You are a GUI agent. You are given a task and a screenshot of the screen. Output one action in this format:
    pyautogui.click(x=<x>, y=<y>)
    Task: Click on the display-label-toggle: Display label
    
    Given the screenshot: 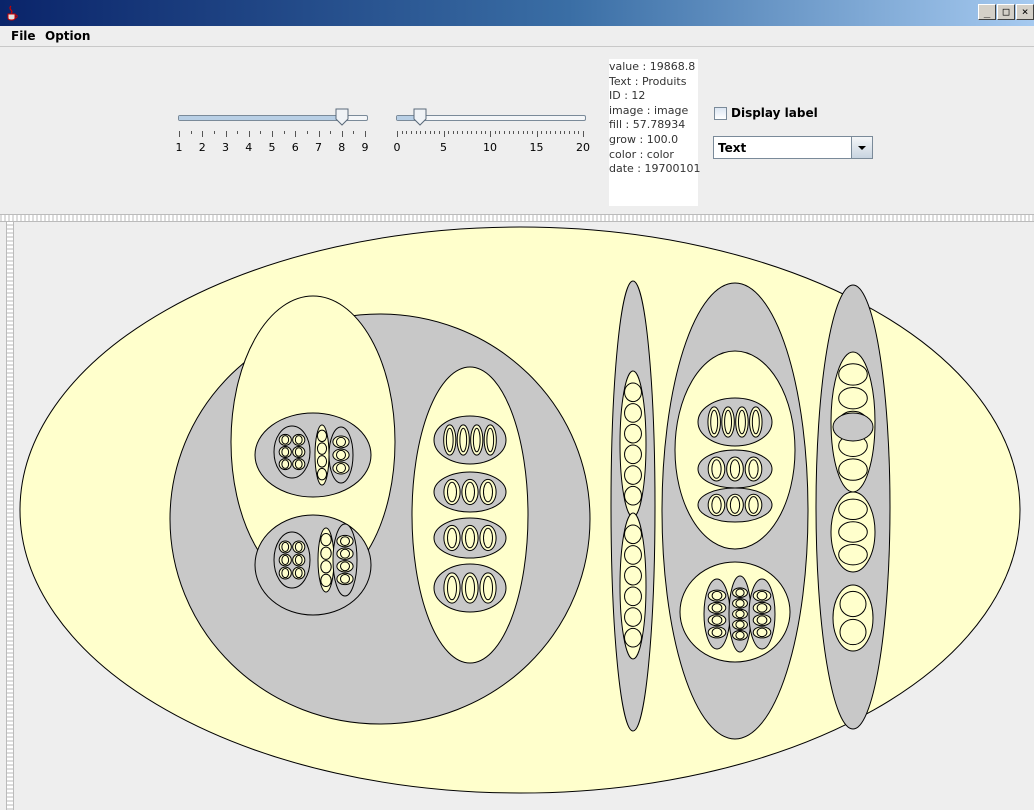 What is the action you would take?
    pyautogui.click(x=766, y=113)
    